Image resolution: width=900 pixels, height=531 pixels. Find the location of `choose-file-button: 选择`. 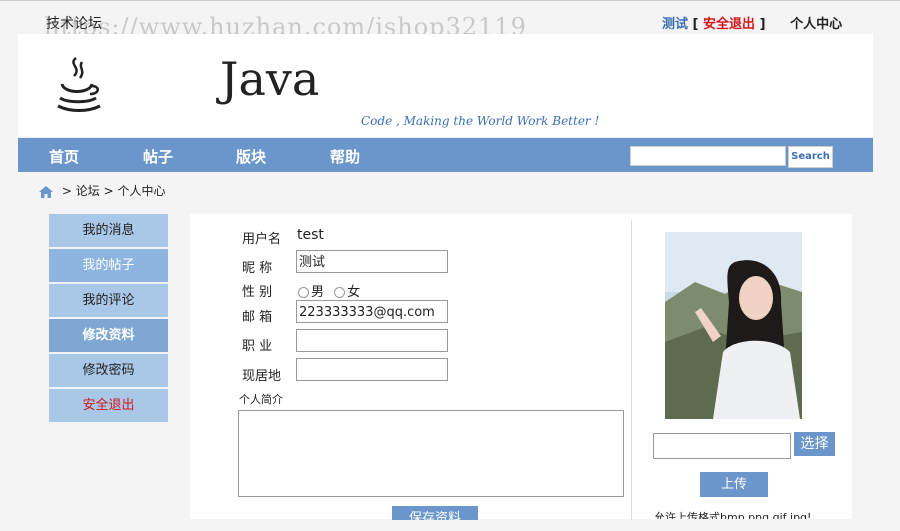

choose-file-button: 选择 is located at coordinates (814, 444).